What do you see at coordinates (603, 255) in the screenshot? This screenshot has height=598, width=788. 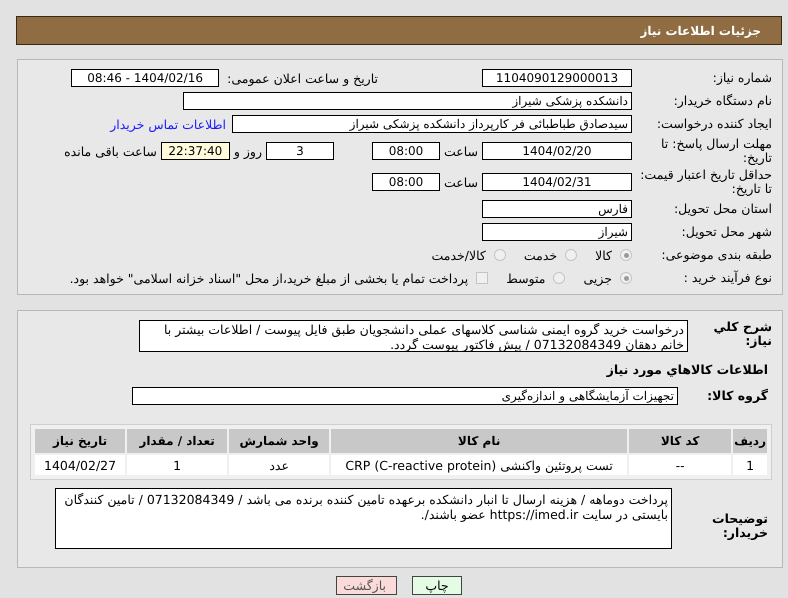 I see `option-label: کالا` at bounding box center [603, 255].